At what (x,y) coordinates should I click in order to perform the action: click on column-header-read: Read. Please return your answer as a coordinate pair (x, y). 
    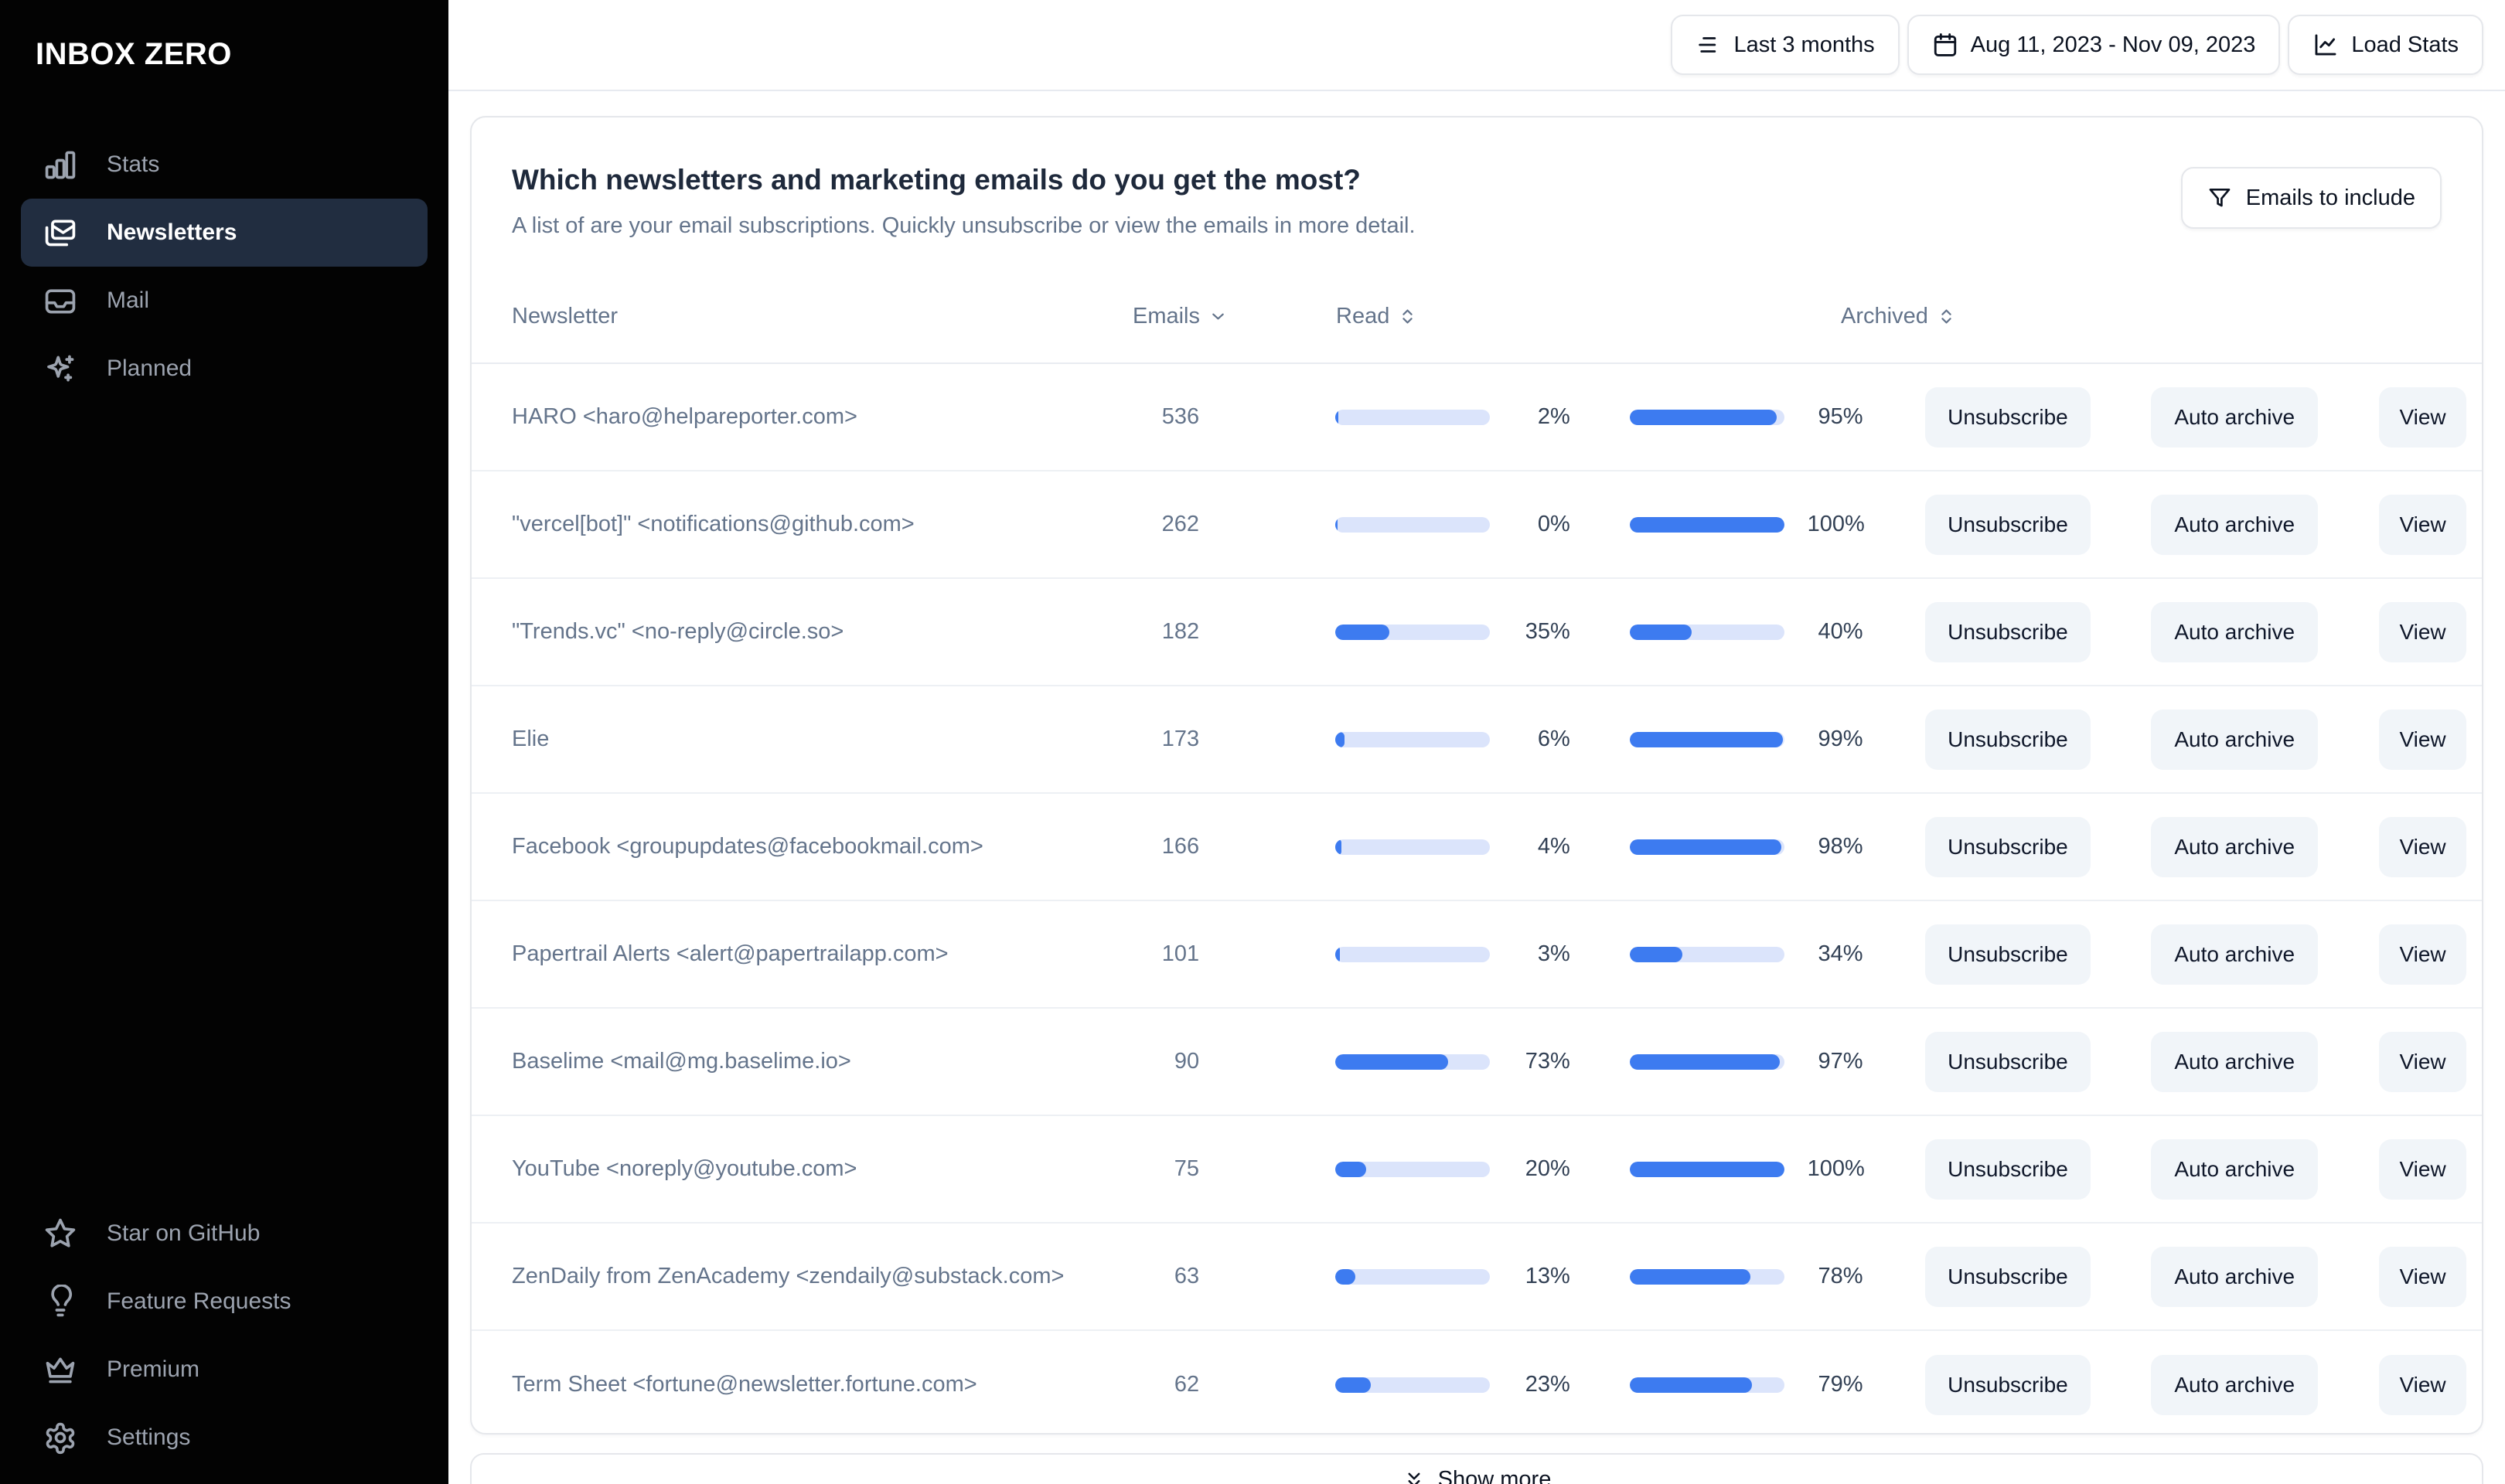
    Looking at the image, I should click on (1413, 316).